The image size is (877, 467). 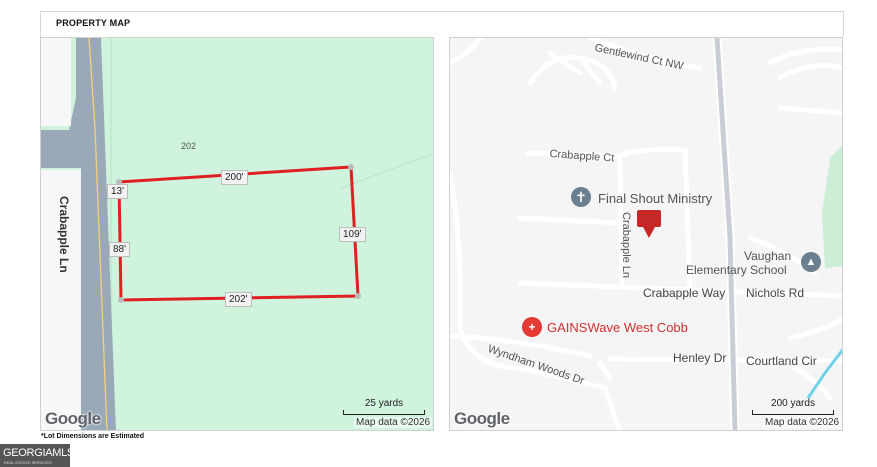 What do you see at coordinates (684, 293) in the screenshot?
I see `street-crabapple-way: Crabapple Way` at bounding box center [684, 293].